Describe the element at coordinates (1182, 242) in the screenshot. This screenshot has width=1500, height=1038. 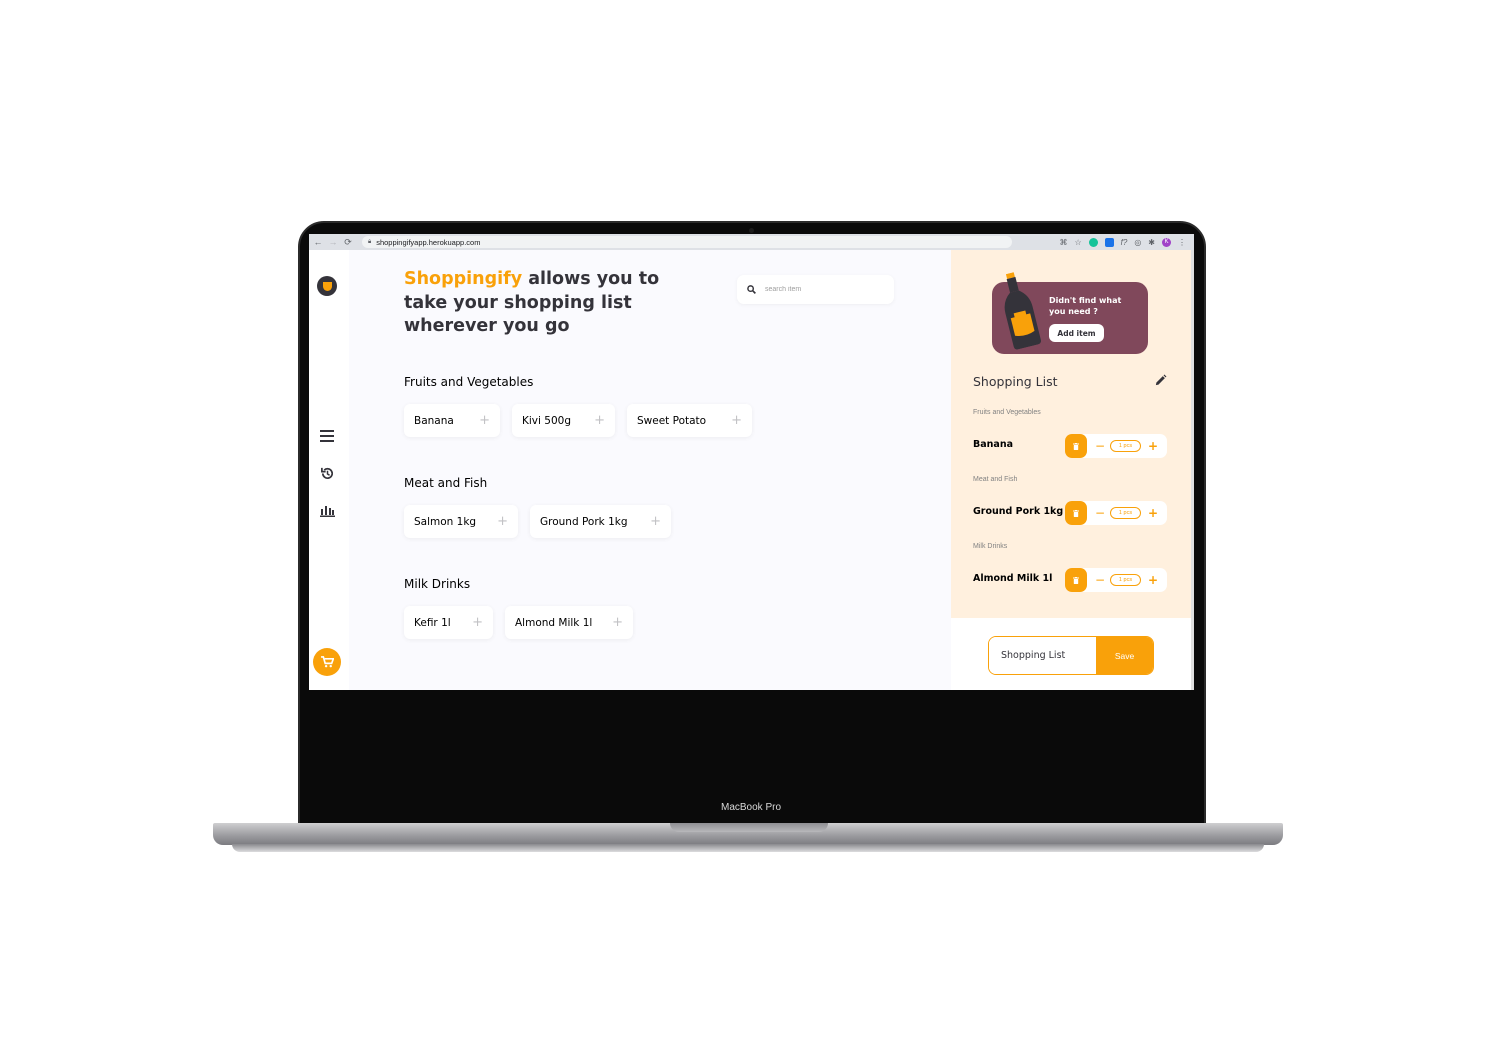
I see `kebab-menu-icon: ⋮` at that location.